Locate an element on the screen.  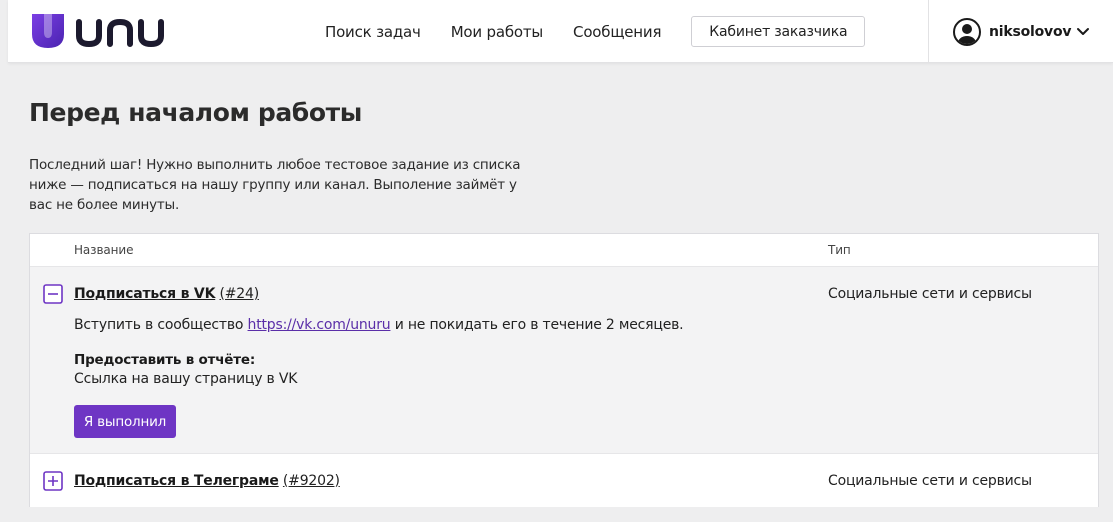
column-header-name: Название is located at coordinates (104, 250).